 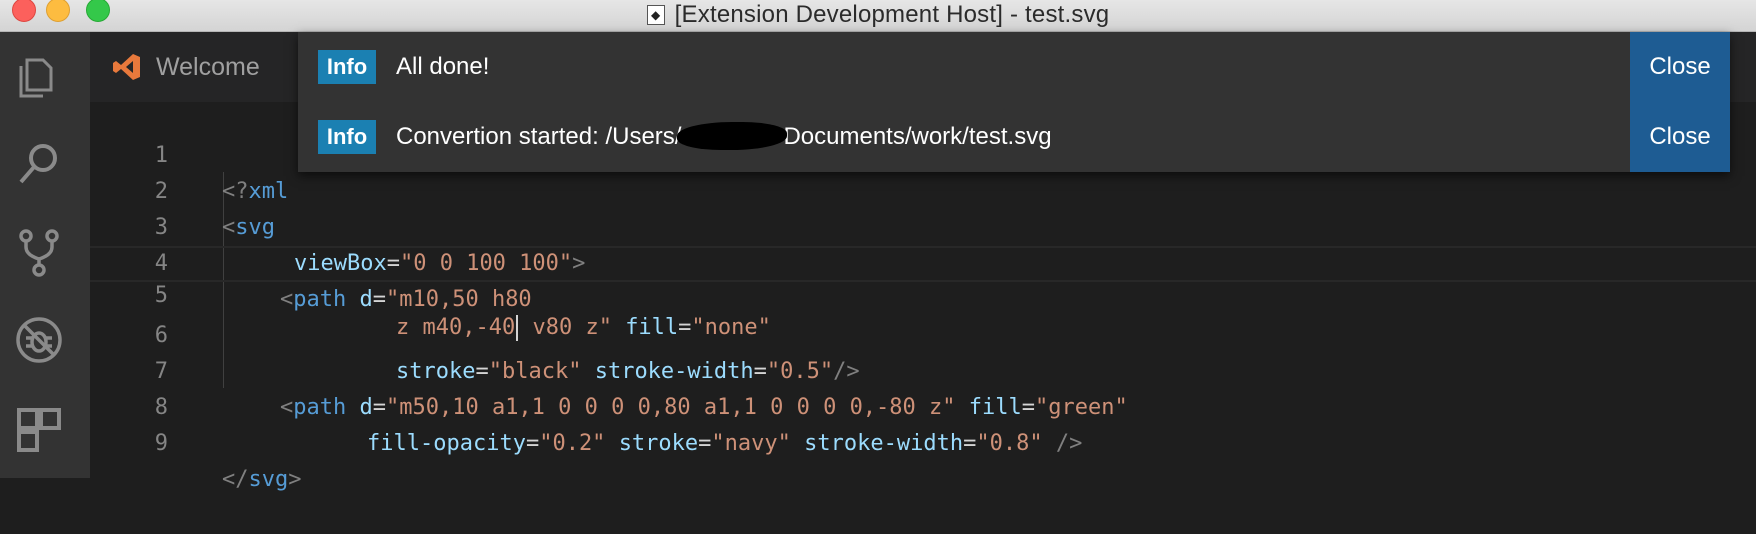 I want to click on notification-message: All done!, so click(x=443, y=66).